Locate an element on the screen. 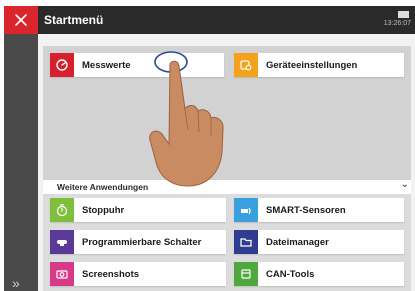 The width and height of the screenshot is (415, 291). tile-programmierbare-schalter: Programmierbare Schalter is located at coordinates (138, 242).